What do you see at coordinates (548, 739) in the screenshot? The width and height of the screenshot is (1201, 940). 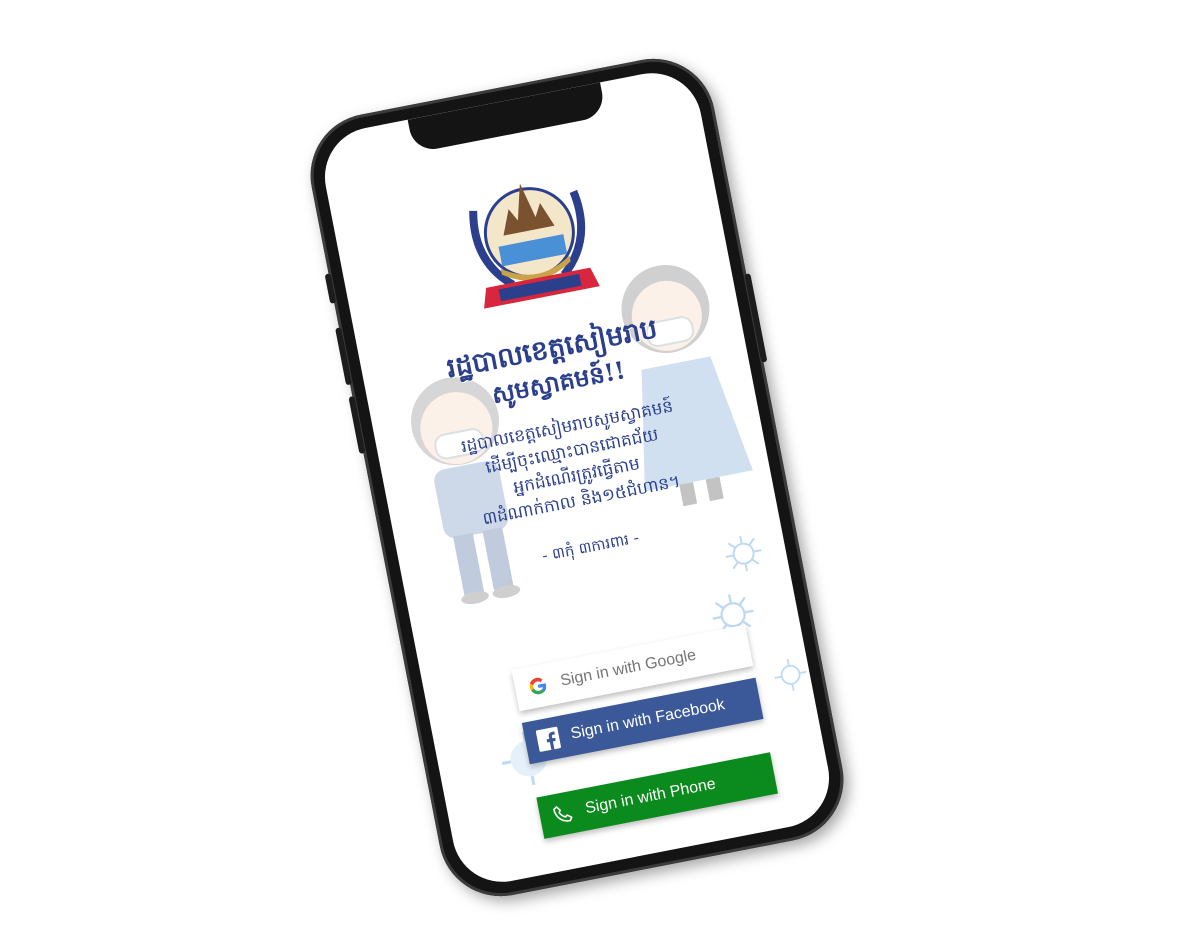 I see `facebook-logo-icon` at bounding box center [548, 739].